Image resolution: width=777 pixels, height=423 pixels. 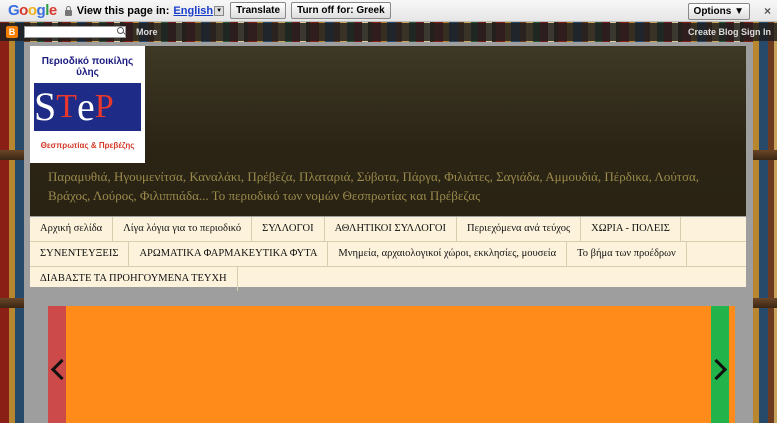 I want to click on translate-button: Translate, so click(x=258, y=10).